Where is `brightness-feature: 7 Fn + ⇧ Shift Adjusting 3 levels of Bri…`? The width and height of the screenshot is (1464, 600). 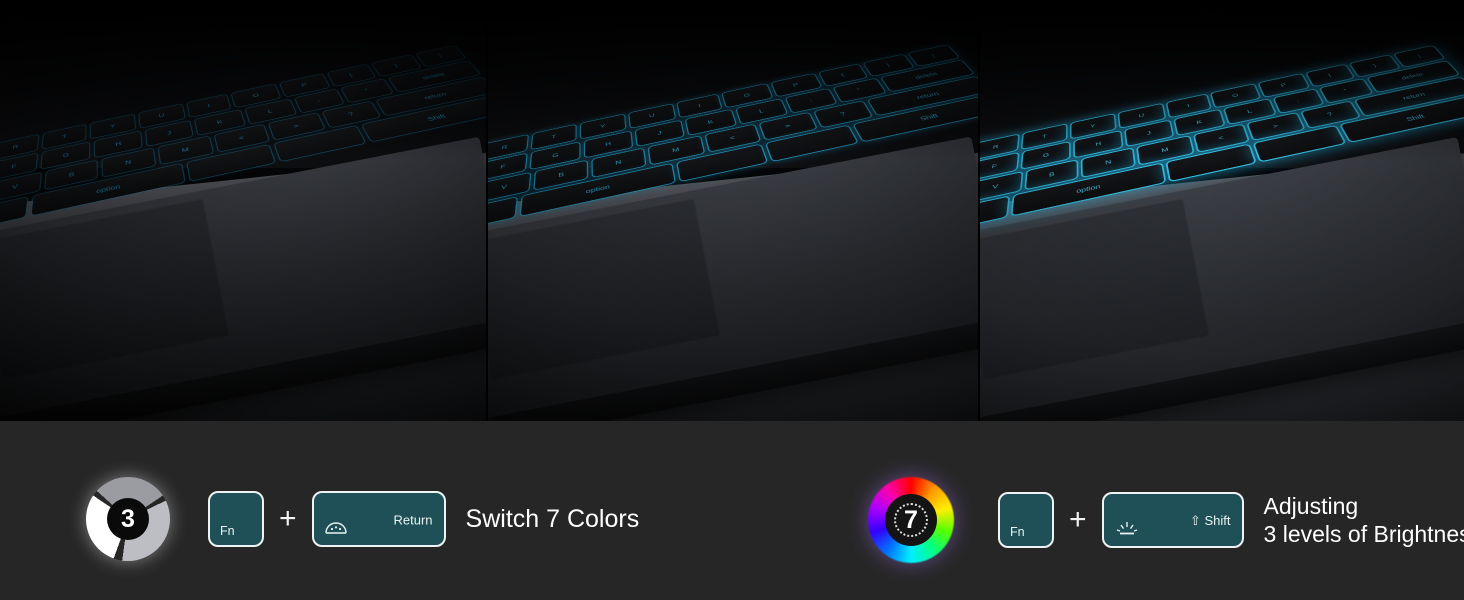
brightness-feature: 7 Fn + ⇧ Shift Adjusting 3 levels of Bri… is located at coordinates (1166, 520).